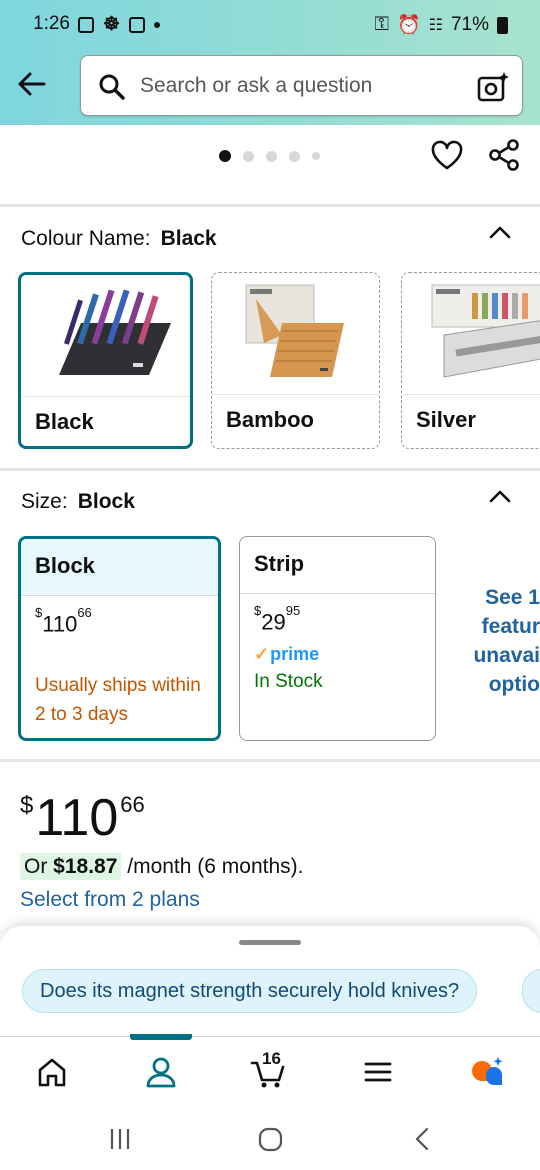 The image size is (540, 1170). I want to click on size-option-title: Block, so click(119, 567).